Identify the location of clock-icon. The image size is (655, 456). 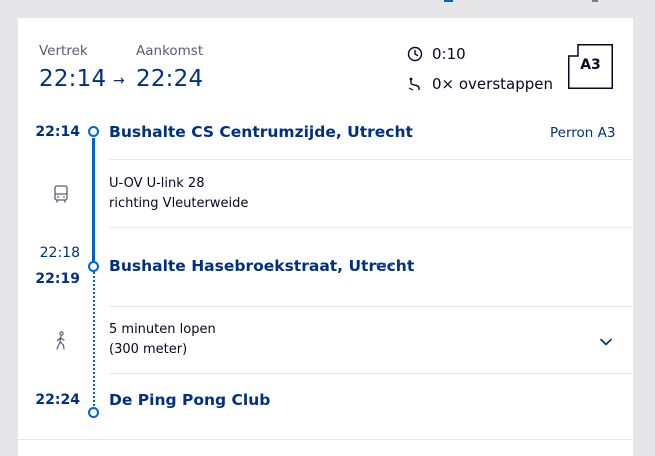
(415, 54).